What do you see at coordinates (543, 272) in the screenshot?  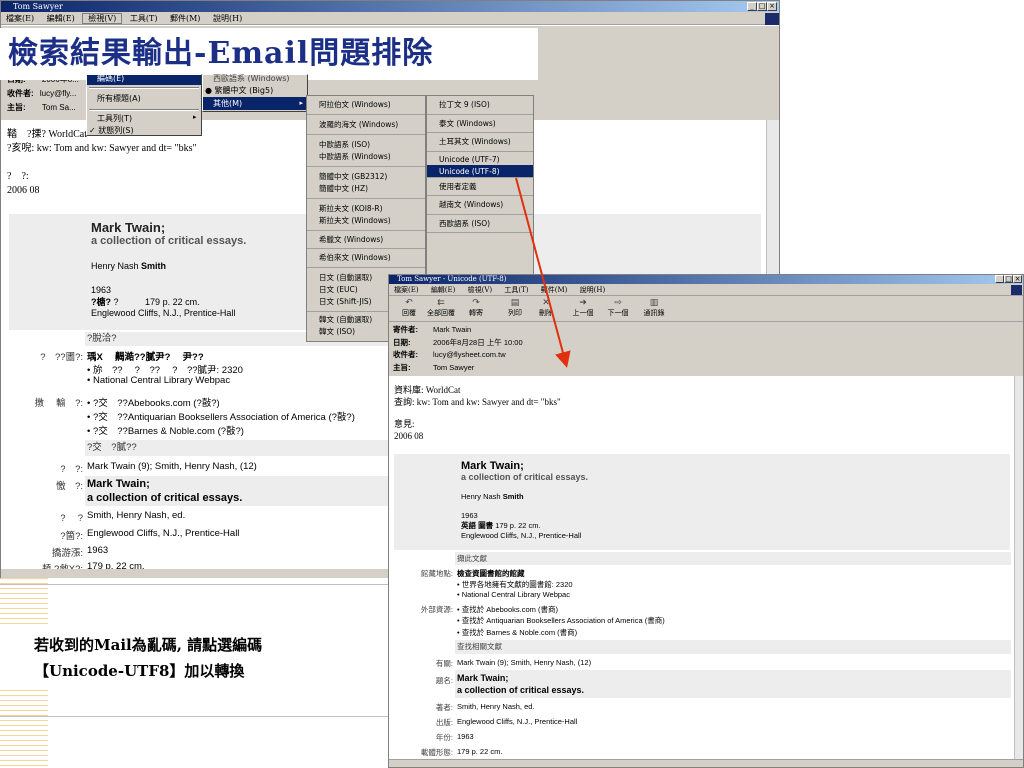 I see `arrow-line` at bounding box center [543, 272].